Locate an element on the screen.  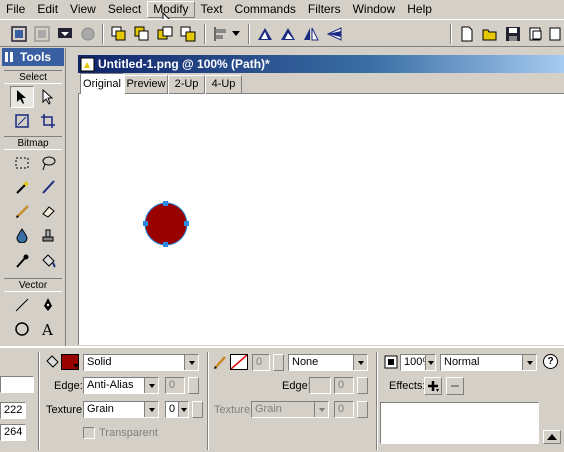
remove-effect-button is located at coordinates (455, 386).